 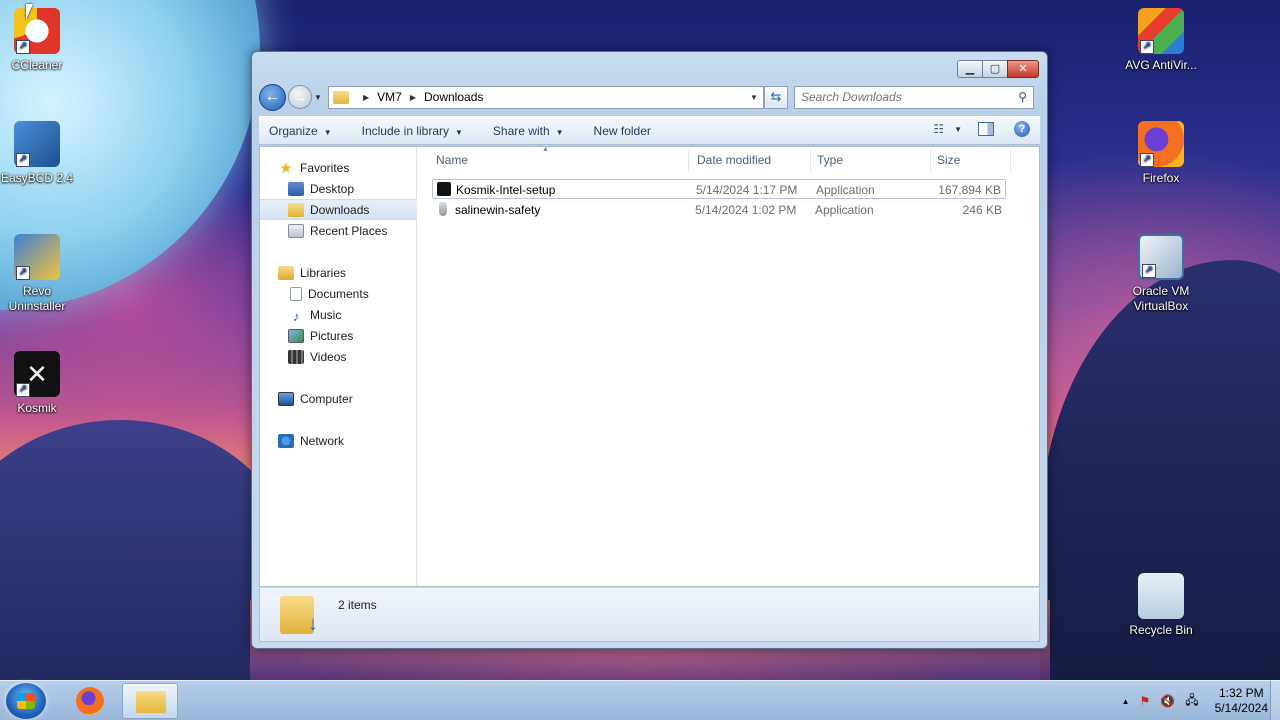 What do you see at coordinates (1161, 144) in the screenshot?
I see `firefox-icon: ↗` at bounding box center [1161, 144].